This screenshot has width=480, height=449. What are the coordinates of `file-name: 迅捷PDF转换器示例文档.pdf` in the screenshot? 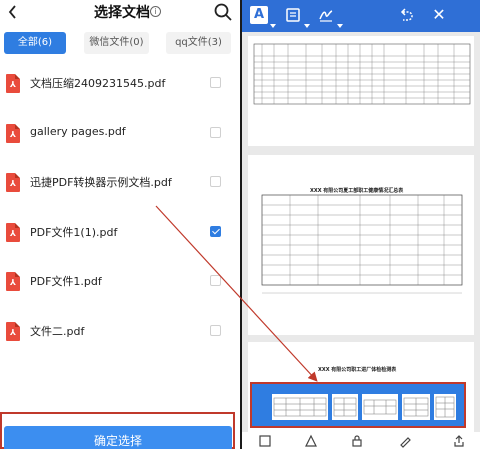 It's located at (101, 182).